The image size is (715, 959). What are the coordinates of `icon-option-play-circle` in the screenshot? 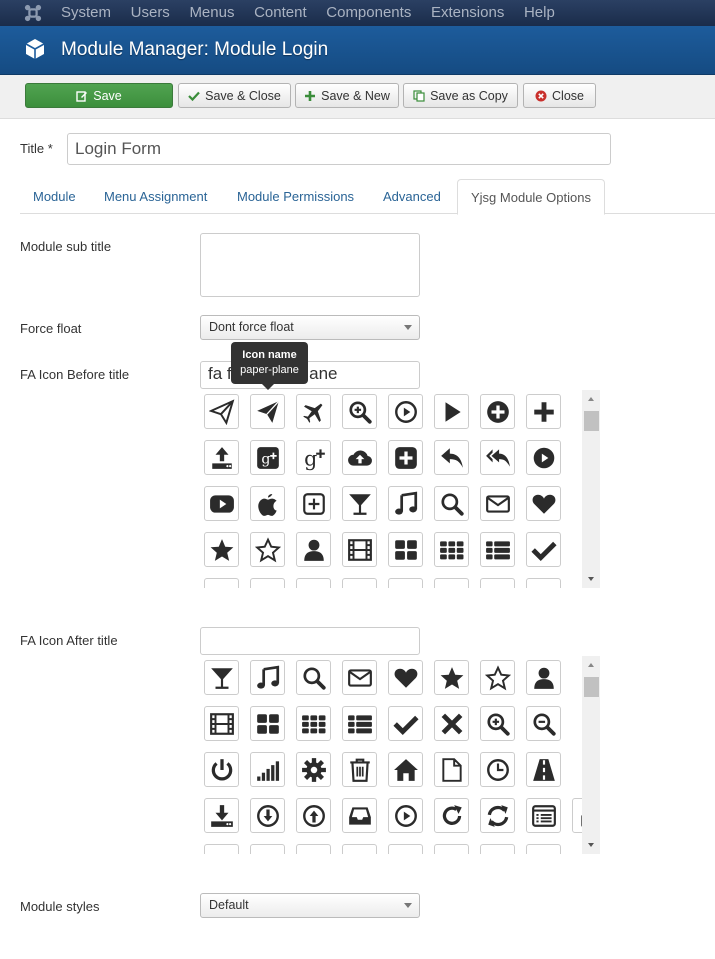 It's located at (543, 457).